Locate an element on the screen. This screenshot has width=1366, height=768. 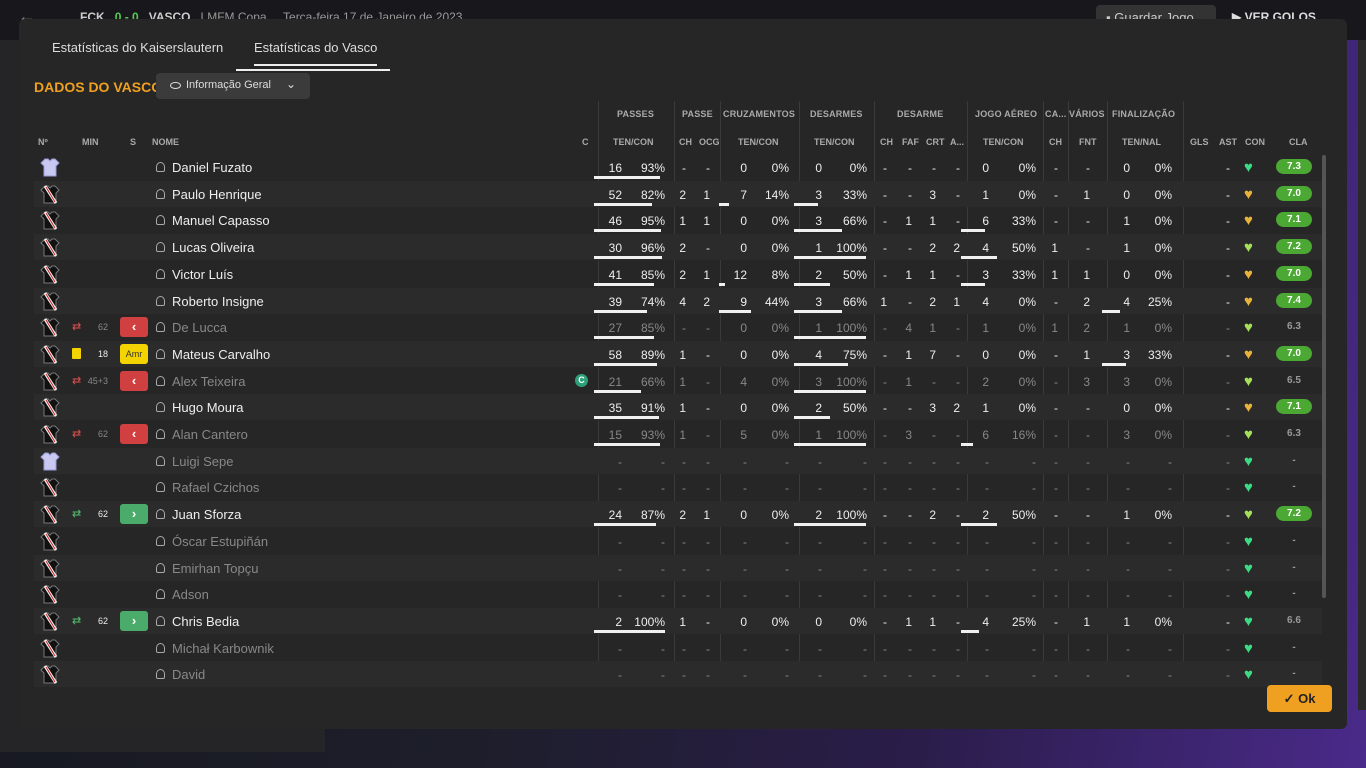
rating-badge: 6.6 is located at coordinates (1294, 620).